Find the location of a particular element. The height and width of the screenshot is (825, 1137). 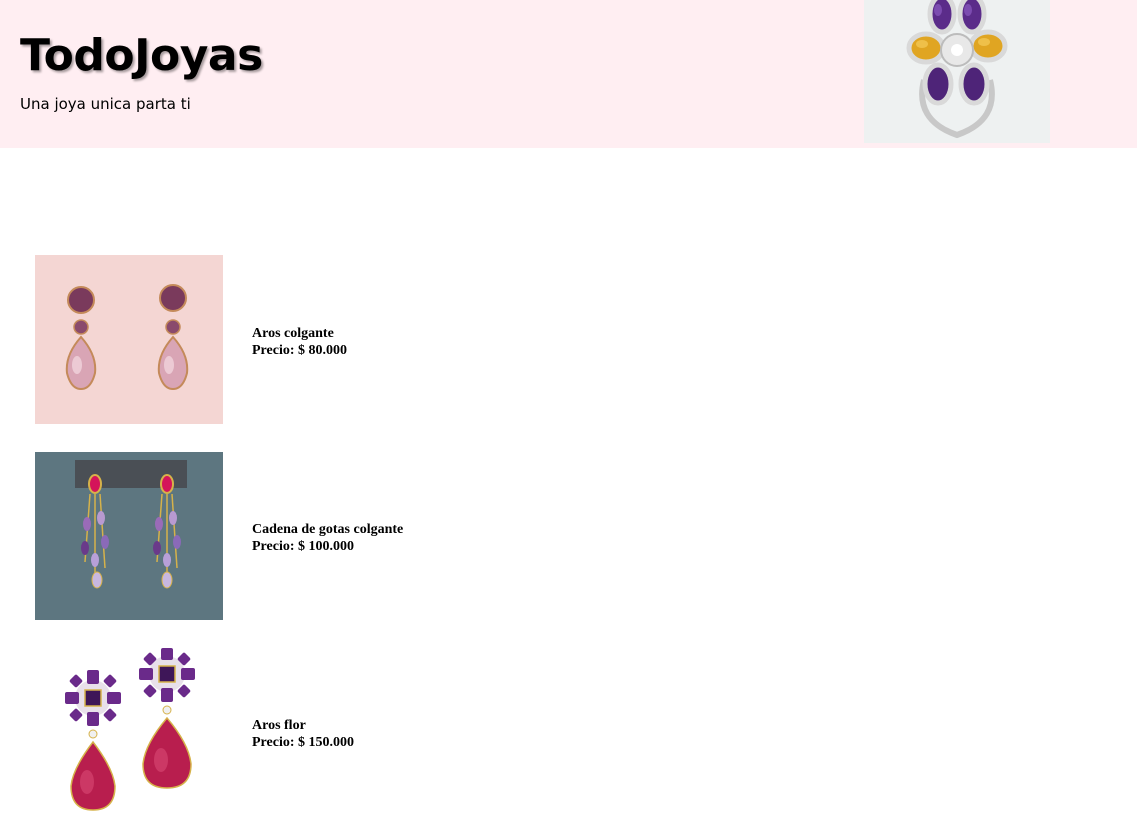

product-info: Aros colgante Precio: $ 80.000 is located at coordinates (299, 342).